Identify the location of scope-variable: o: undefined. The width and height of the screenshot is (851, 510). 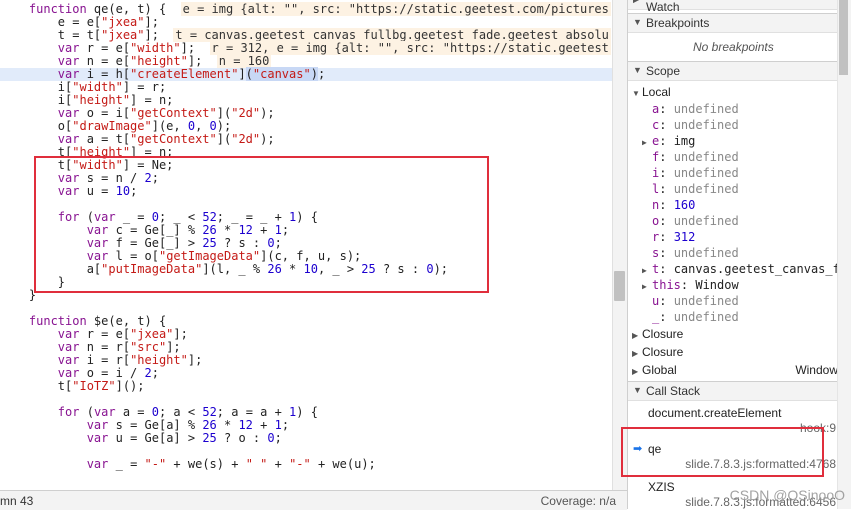
(746, 221).